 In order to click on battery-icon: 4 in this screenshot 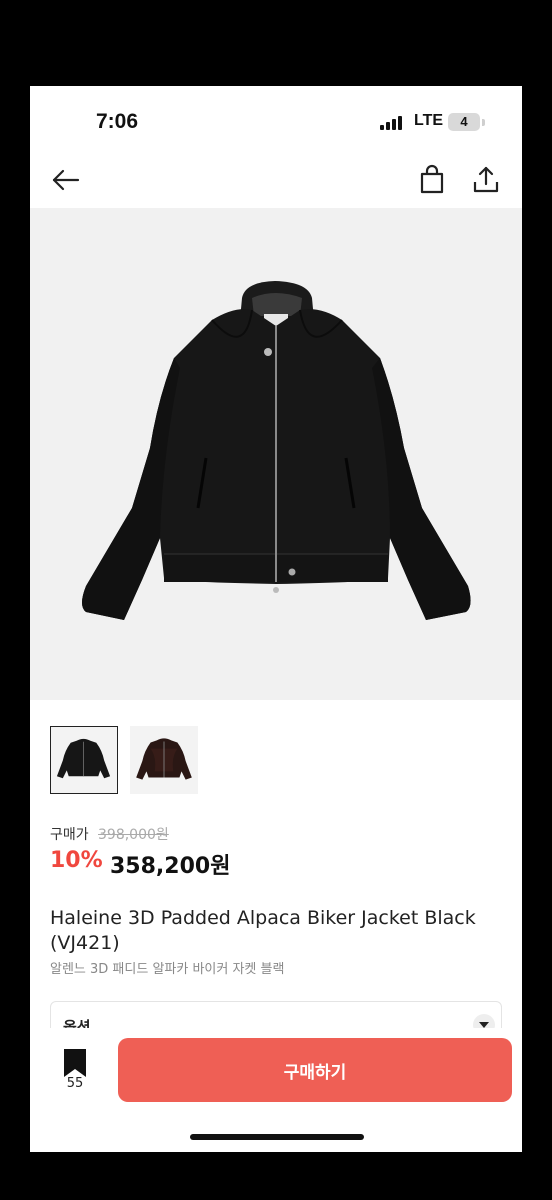, I will do `click(464, 122)`.